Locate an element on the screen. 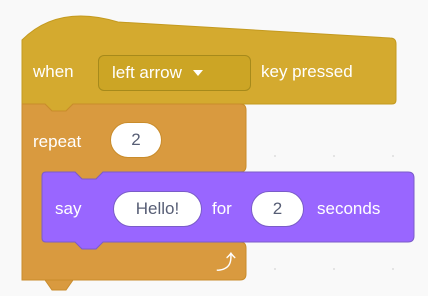  say-label: say is located at coordinates (68, 208).